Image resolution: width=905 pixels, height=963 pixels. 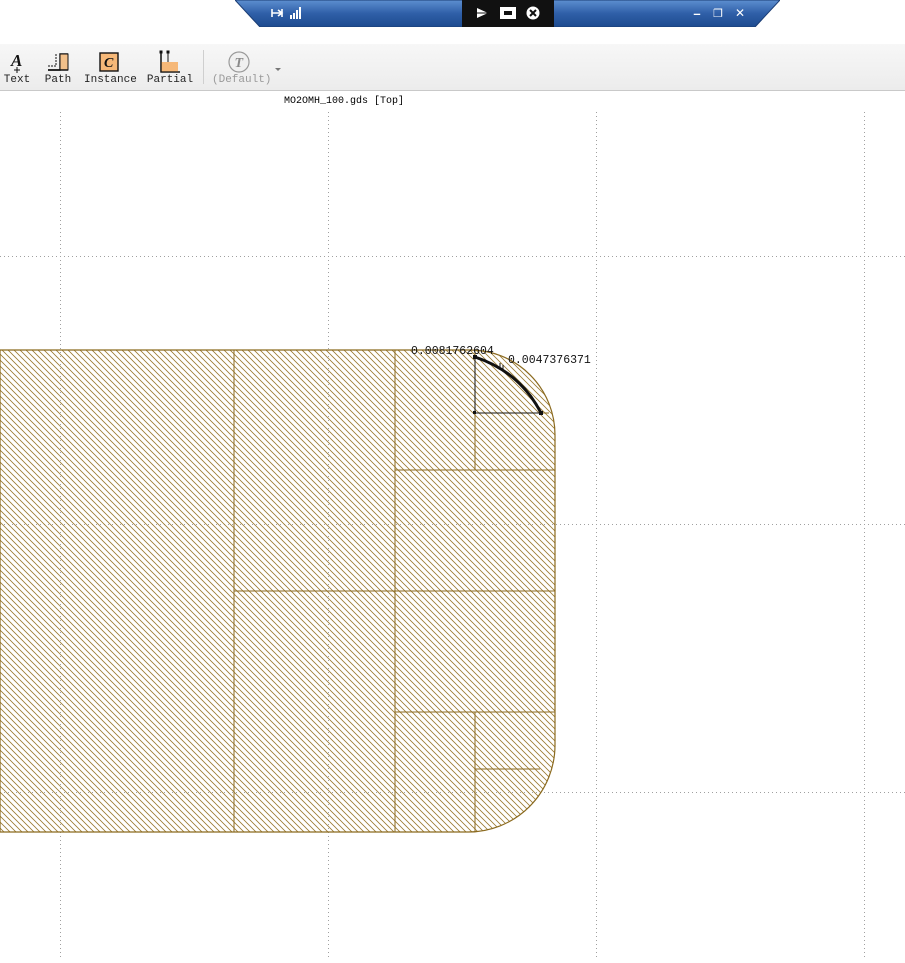 What do you see at coordinates (483, 13) in the screenshot?
I see `play-icon` at bounding box center [483, 13].